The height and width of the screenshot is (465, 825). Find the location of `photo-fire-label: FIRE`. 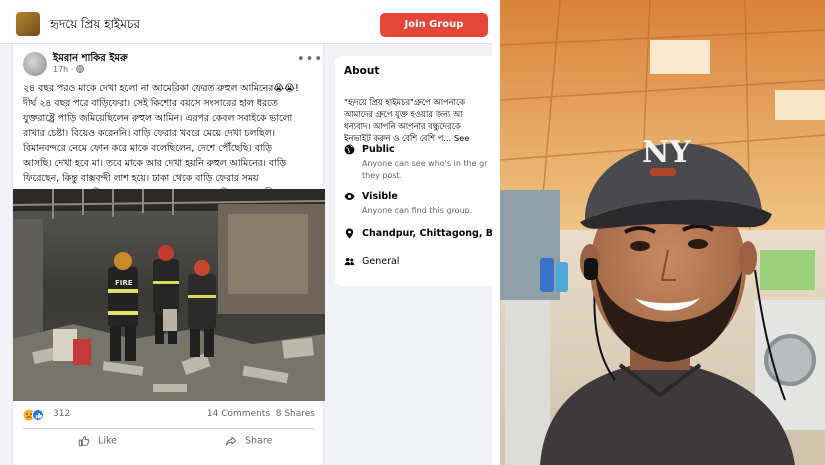

photo-fire-label: FIRE is located at coordinates (124, 283).